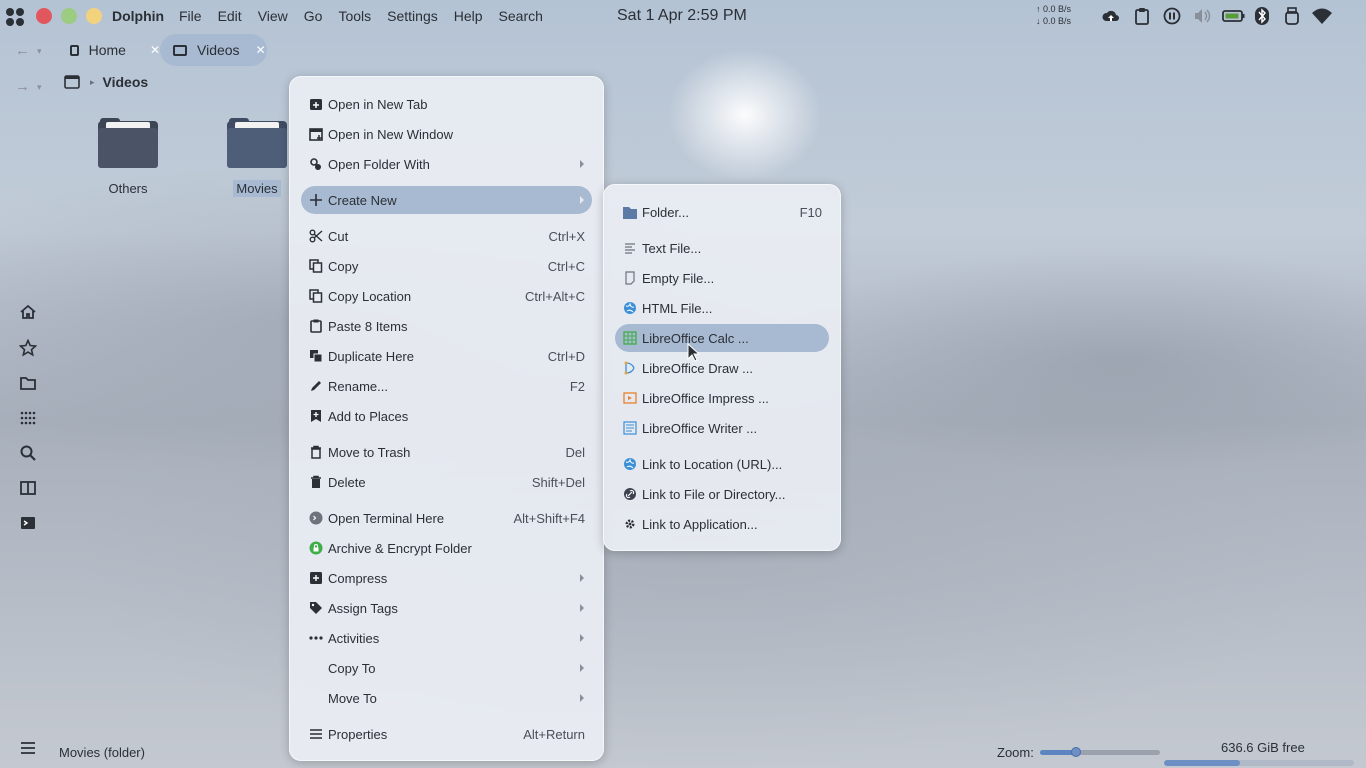 This screenshot has width=1366, height=768. Describe the element at coordinates (521, 16) in the screenshot. I see `menu-search: Search` at that location.